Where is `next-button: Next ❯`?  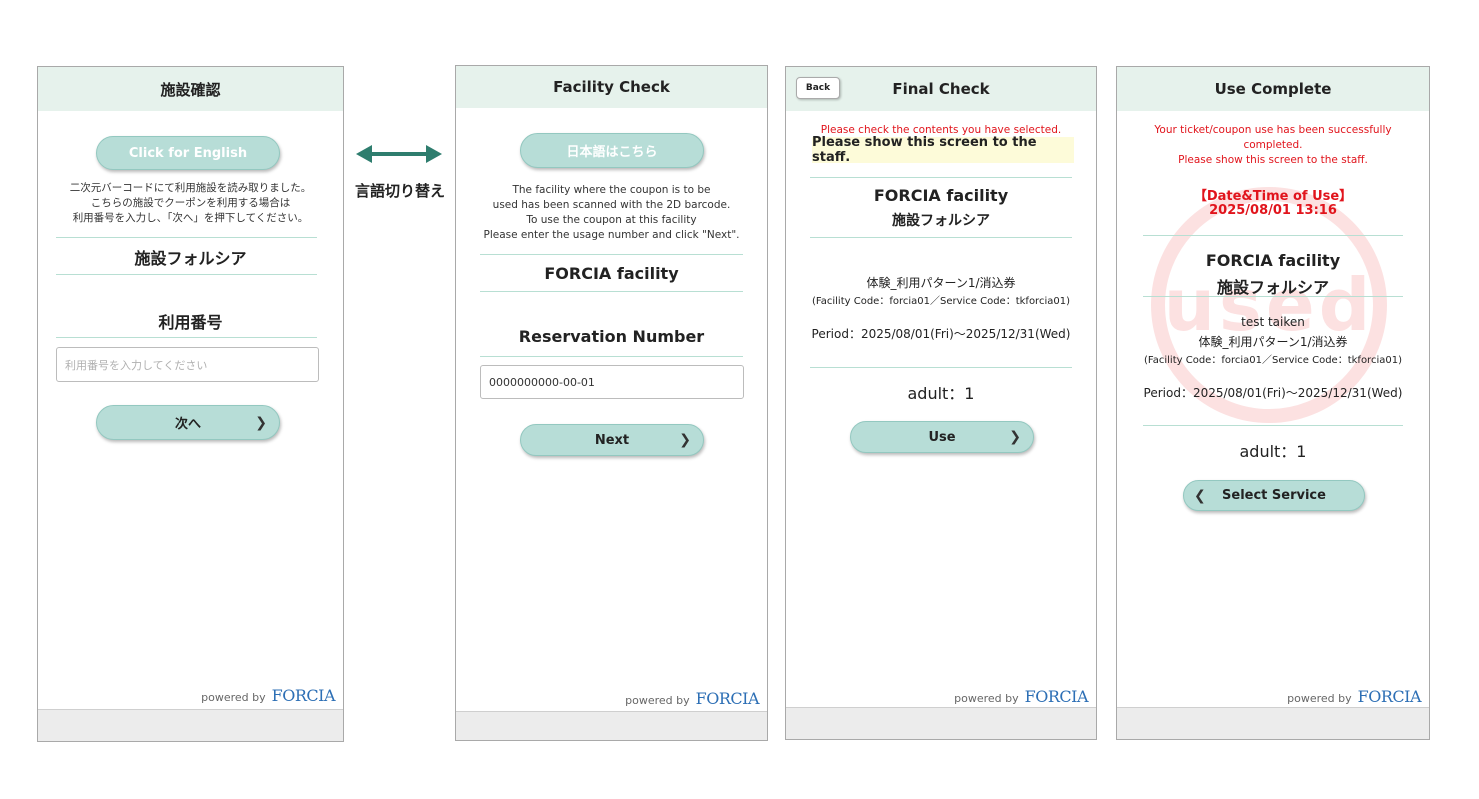
next-button: Next ❯ is located at coordinates (612, 440).